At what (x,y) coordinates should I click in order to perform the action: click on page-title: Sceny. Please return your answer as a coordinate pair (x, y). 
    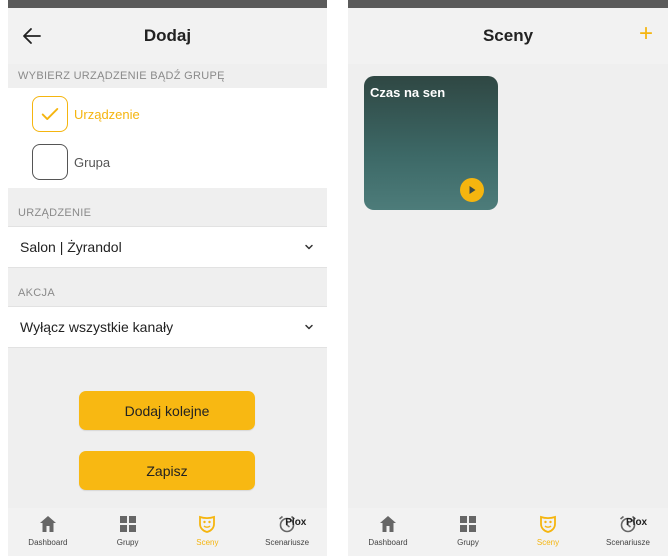
    Looking at the image, I should click on (508, 35).